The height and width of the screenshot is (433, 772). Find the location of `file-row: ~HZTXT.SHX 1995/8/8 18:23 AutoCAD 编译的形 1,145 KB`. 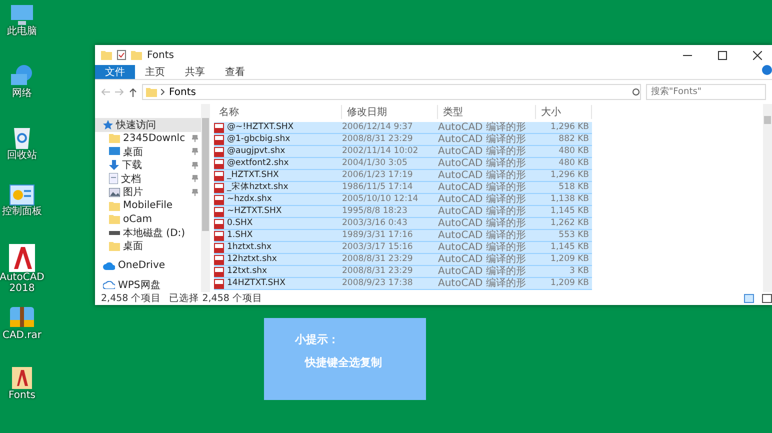

file-row: ~HZTXT.SHX 1995/8/8 18:23 AutoCAD 编译的形 1,145 KB is located at coordinates (403, 212).